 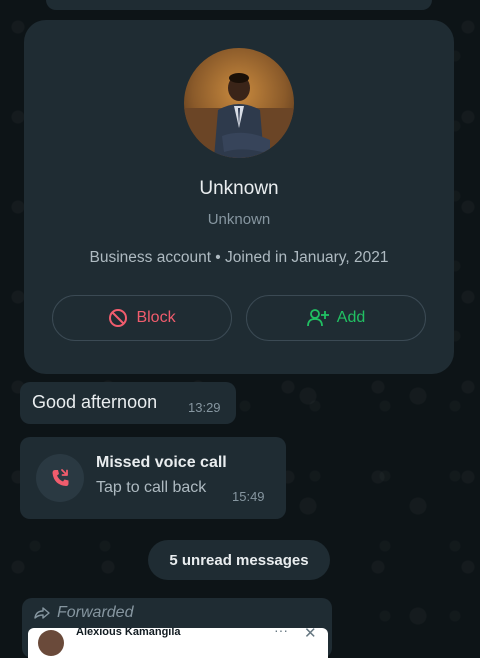 I want to click on missed-call-icon-wrap, so click(x=60, y=478).